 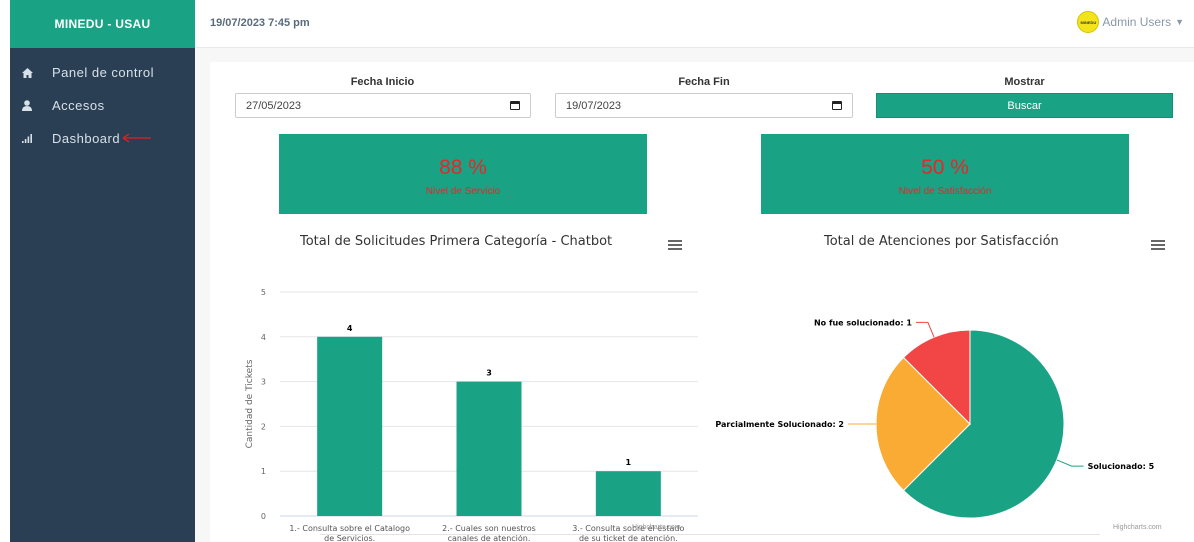 I want to click on top-bar: 19/07/2023 7:45 pm MINEDU Admin Users ▼, so click(x=694, y=24).